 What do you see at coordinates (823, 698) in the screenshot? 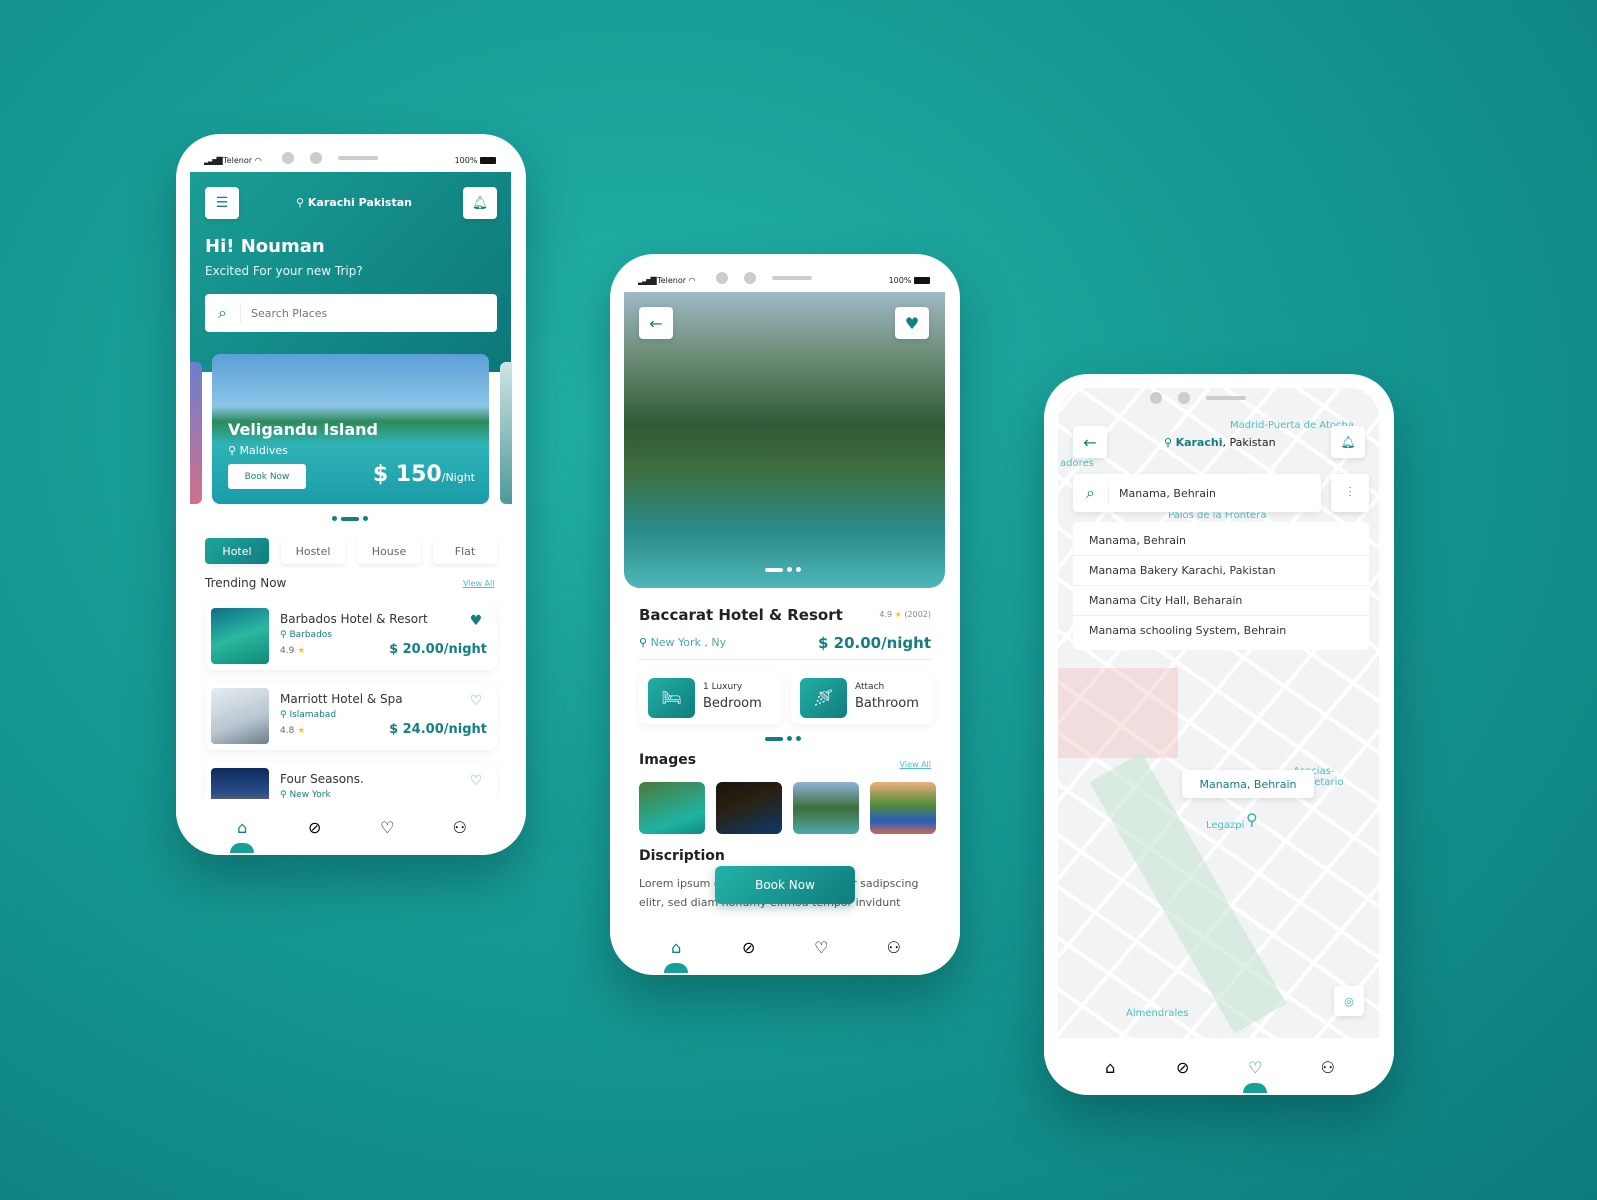
I see `bathroom-icon: 🚿︎` at bounding box center [823, 698].